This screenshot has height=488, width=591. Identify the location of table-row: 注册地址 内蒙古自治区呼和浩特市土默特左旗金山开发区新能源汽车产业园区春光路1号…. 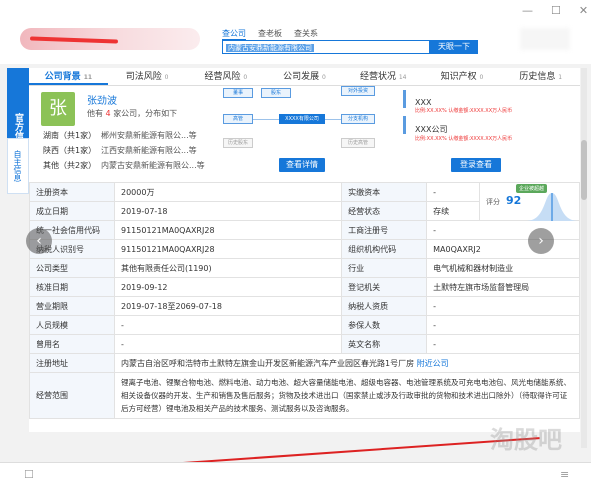
(304, 363).